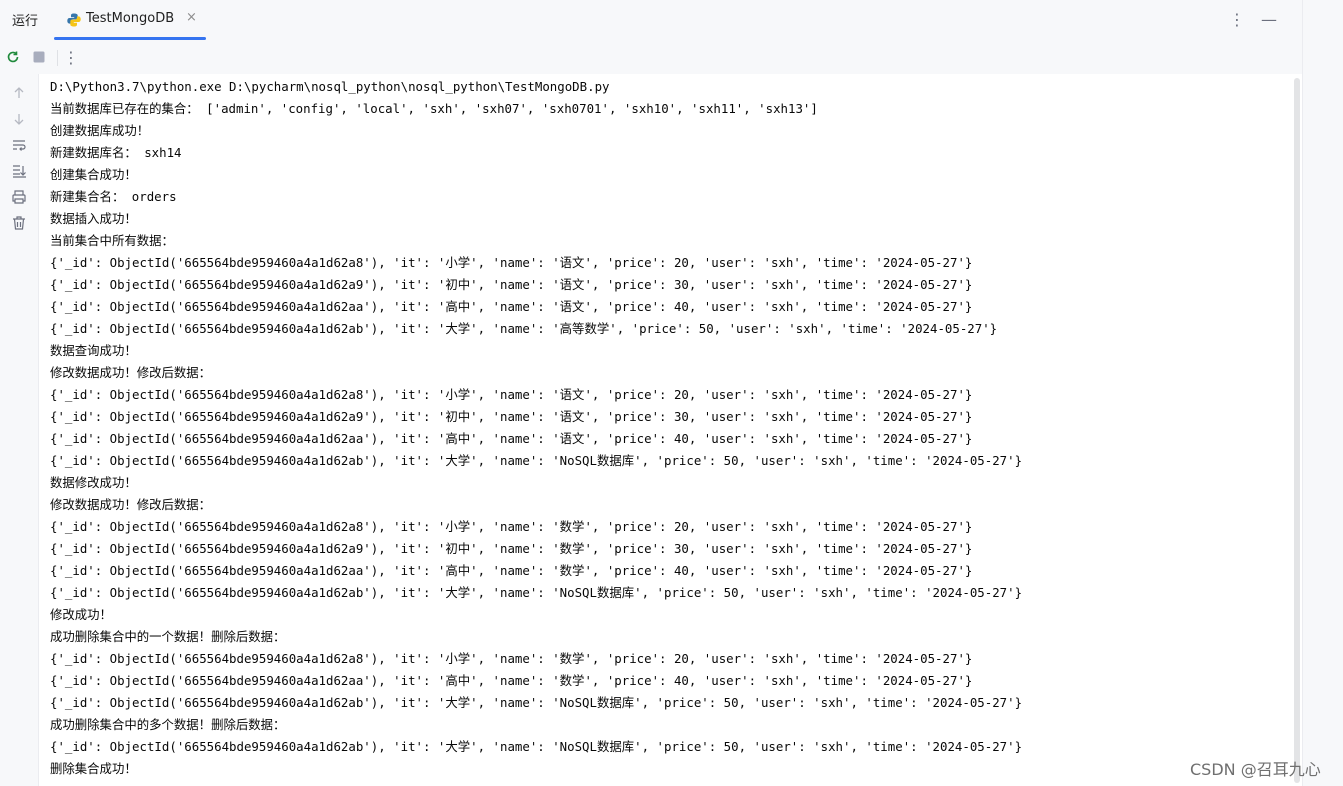 The height and width of the screenshot is (786, 1343). I want to click on scrollbar-thumb, so click(1297, 430).